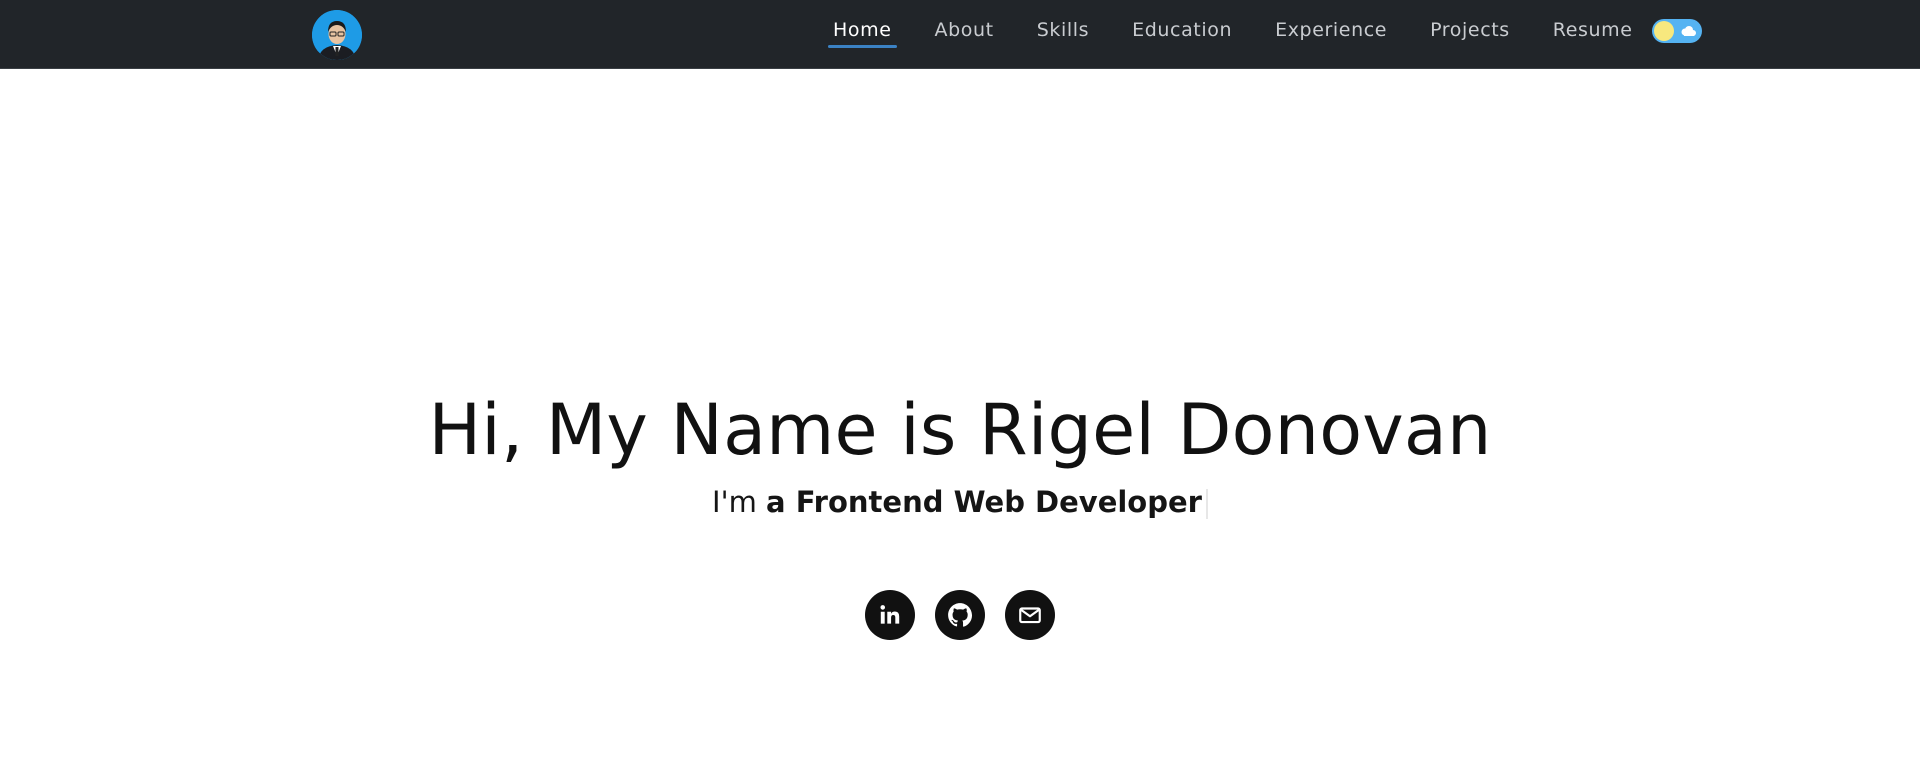  Describe the element at coordinates (984, 502) in the screenshot. I see `hero-role: a Frontend Web Developer` at that location.